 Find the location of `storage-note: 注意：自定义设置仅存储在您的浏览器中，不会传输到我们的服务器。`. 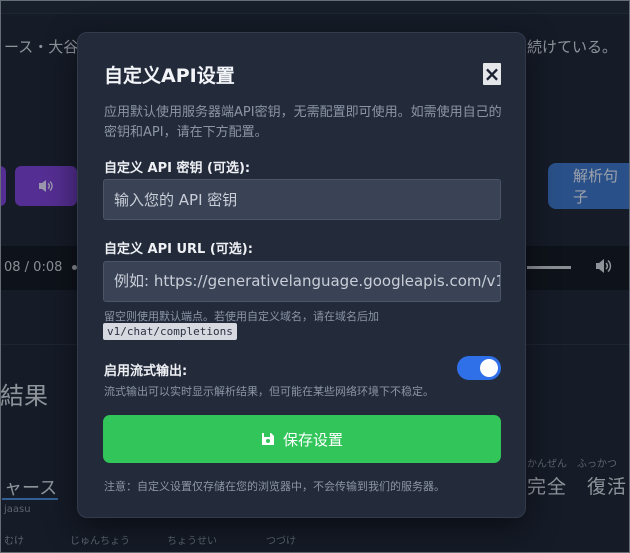

storage-note: 注意：自定义设置仅存储在您的浏览器中，不会传输到我们的服务器。 is located at coordinates (274, 486).